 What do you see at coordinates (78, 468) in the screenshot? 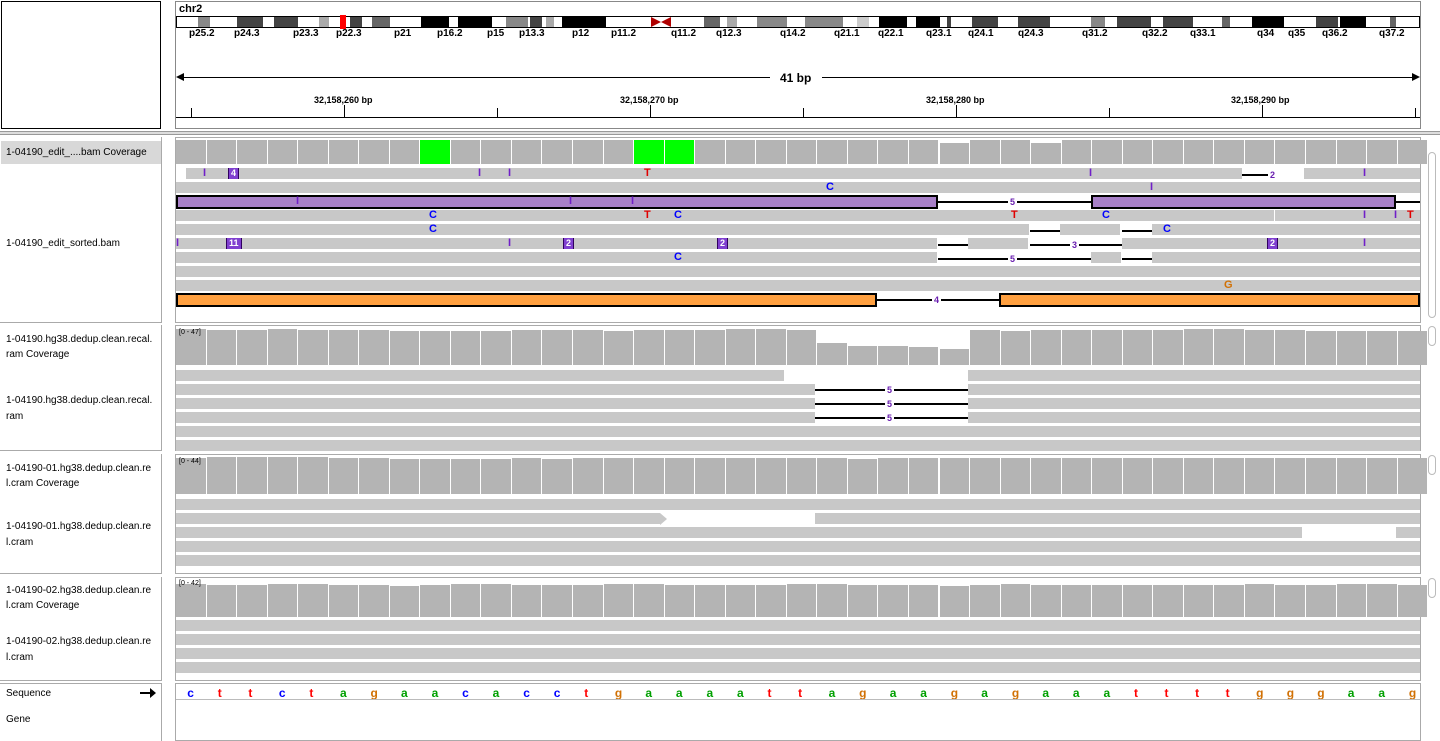
I see `track3-coverage-name-line1: 1-04190-01.hg38.dedup.clean.re` at bounding box center [78, 468].